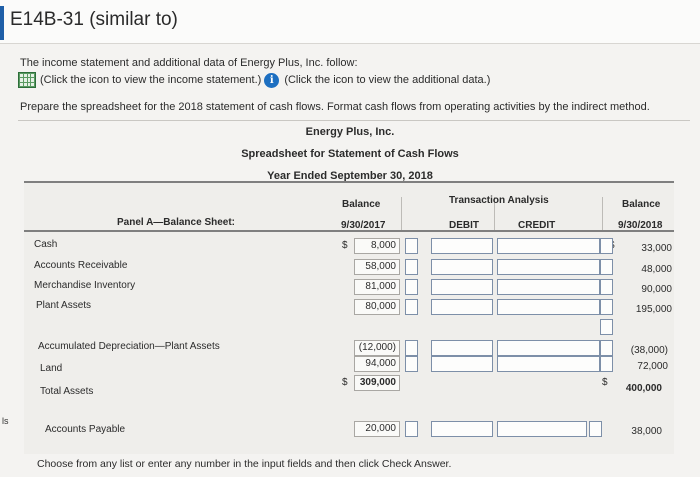 The image size is (700, 477). Describe the element at coordinates (411, 364) in the screenshot. I see `land-debit-key` at that location.